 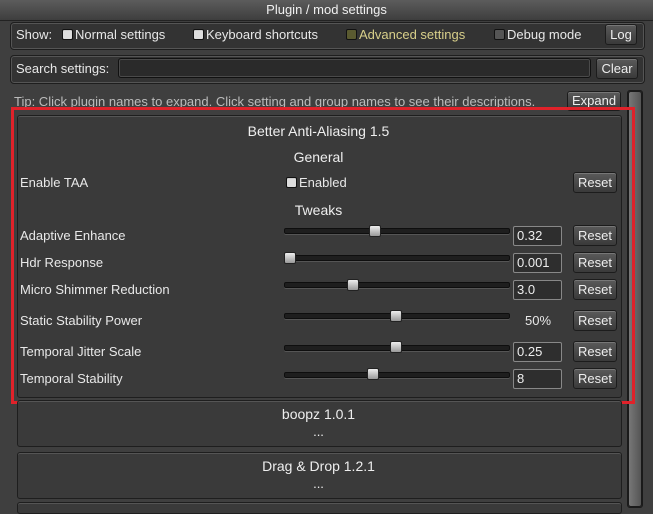 I want to click on toggle-normal-settings-label: Normal settings, so click(x=120, y=34).